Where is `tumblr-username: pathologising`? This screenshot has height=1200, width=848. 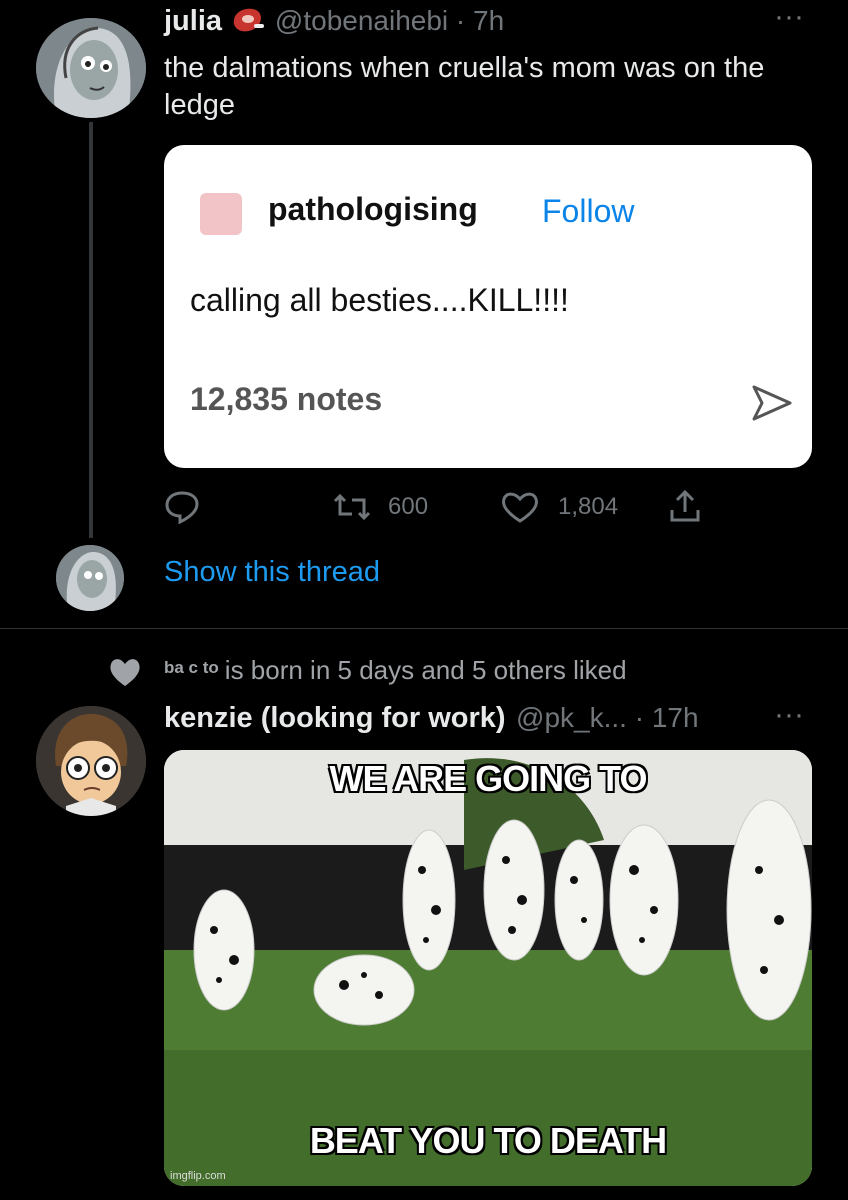 tumblr-username: pathologising is located at coordinates (373, 209).